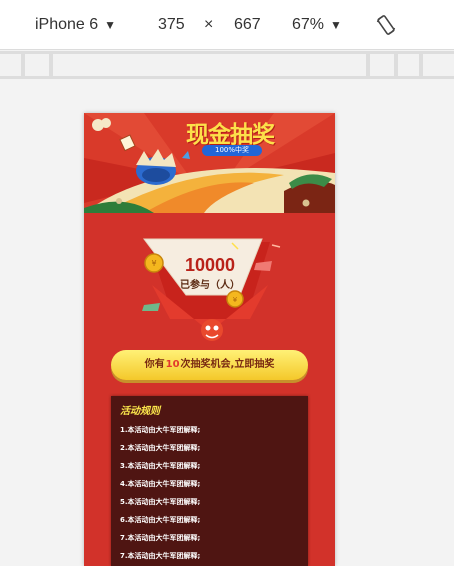 Image resolution: width=454 pixels, height=566 pixels. I want to click on cta-chances: 10, so click(172, 364).